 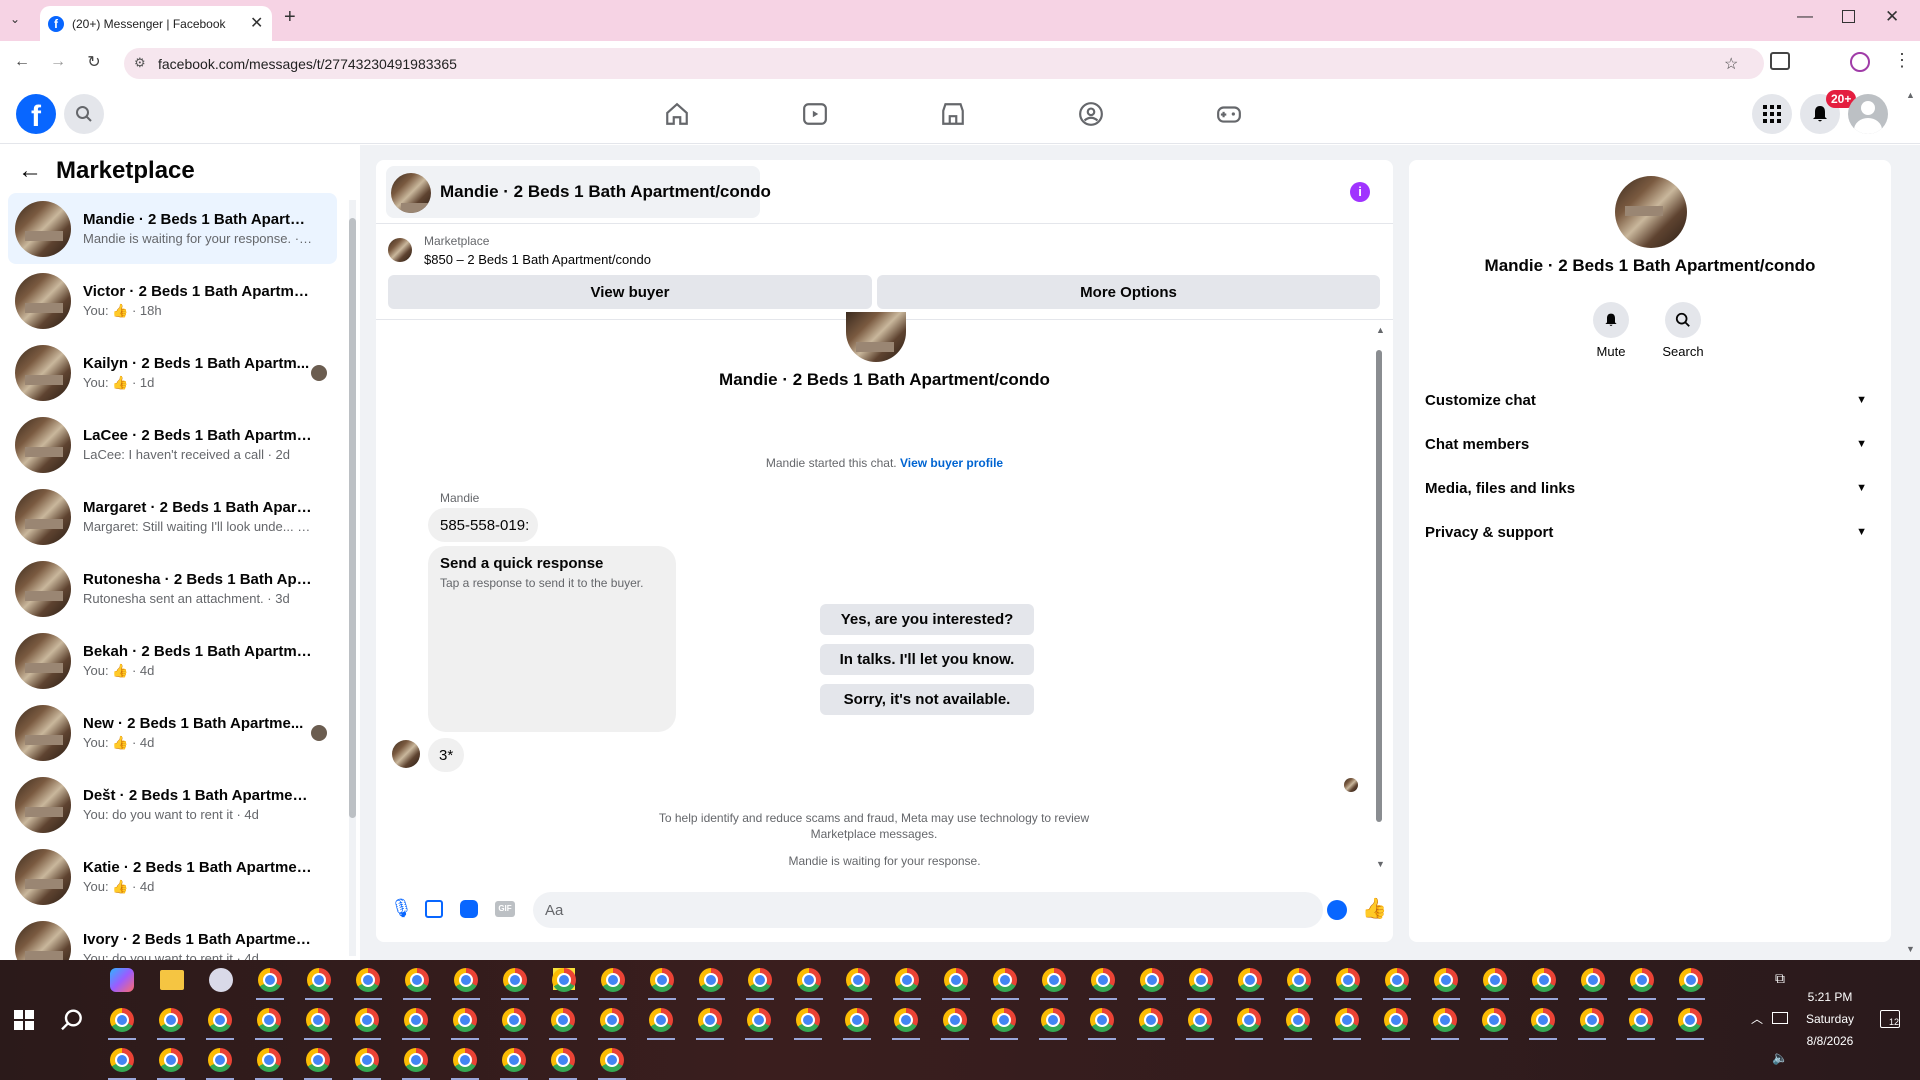 I want to click on view-buyer-button: View buyer, so click(x=630, y=292).